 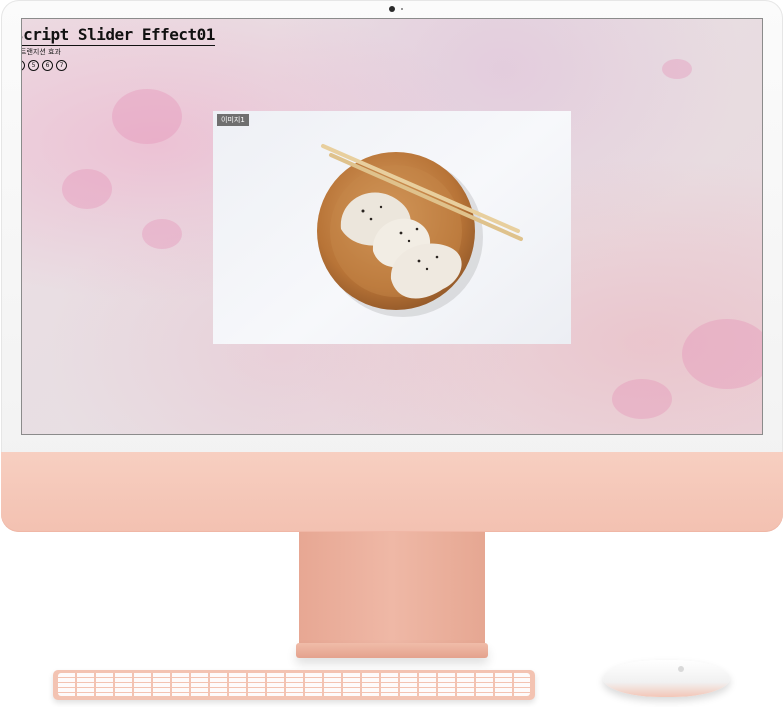 I want to click on camera-icon, so click(x=392, y=9).